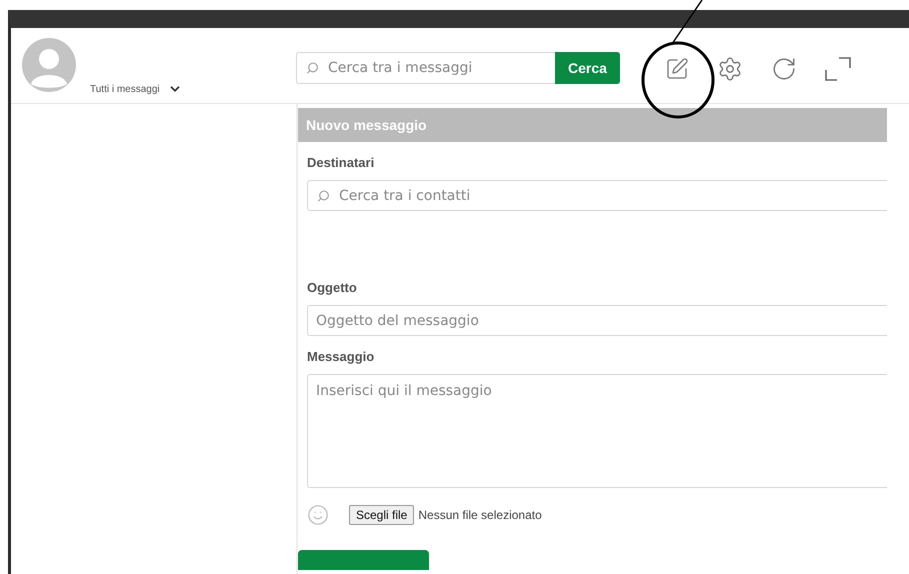  I want to click on refresh-icon, so click(784, 69).